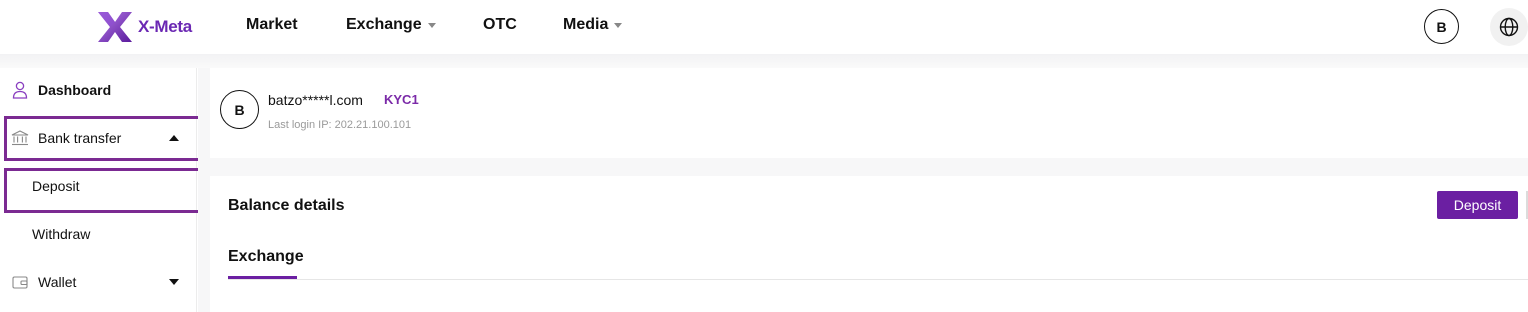  I want to click on kyc-badge: KYC1, so click(401, 99).